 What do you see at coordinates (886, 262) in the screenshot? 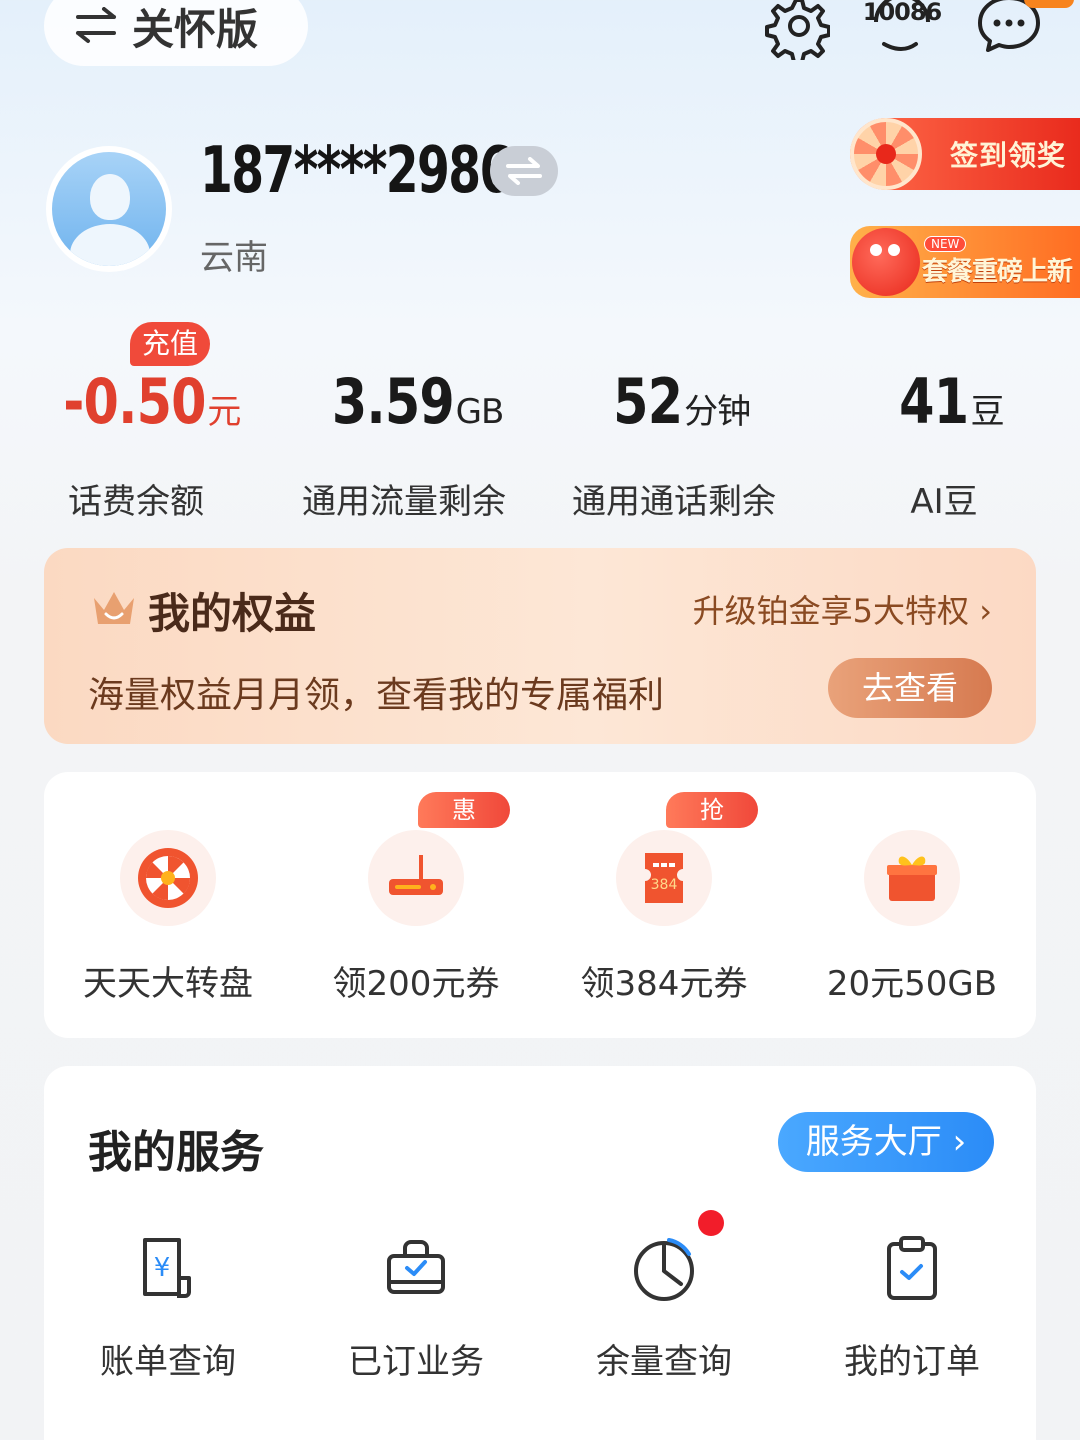
I see `mascot-icon` at bounding box center [886, 262].